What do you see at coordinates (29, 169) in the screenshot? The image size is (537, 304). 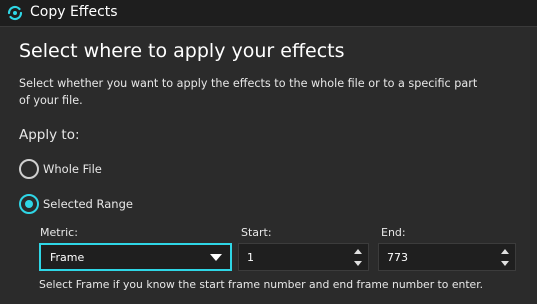 I see `whole-file-radio` at bounding box center [29, 169].